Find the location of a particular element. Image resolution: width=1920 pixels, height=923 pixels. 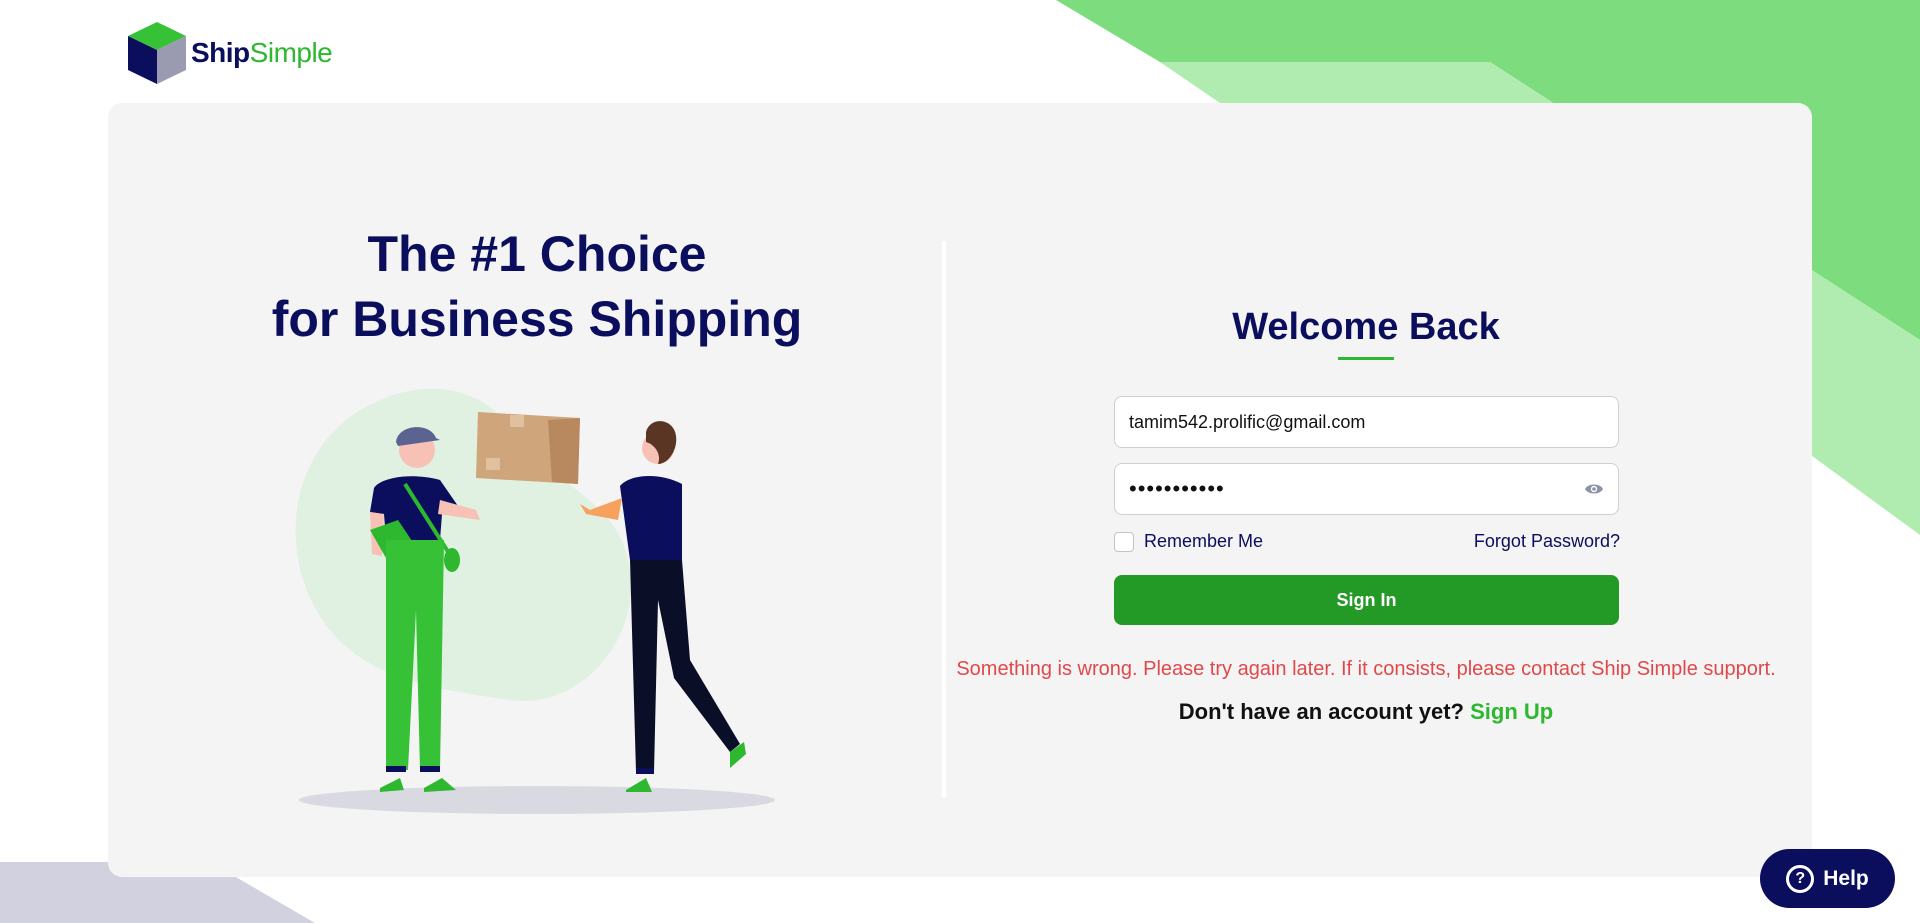

remember-me-label: Remember Me is located at coordinates (1203, 541).